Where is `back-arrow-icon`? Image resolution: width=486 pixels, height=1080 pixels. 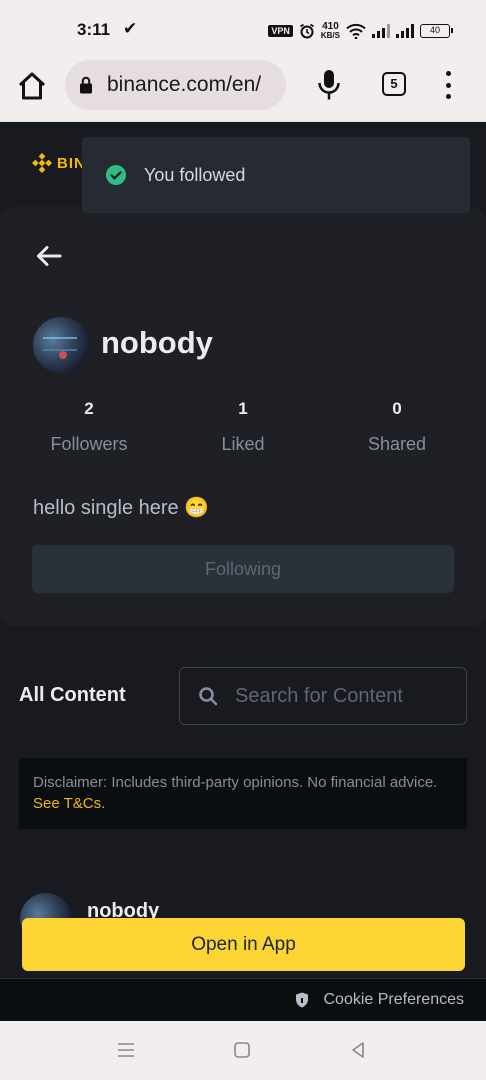
back-arrow-icon is located at coordinates (49, 256).